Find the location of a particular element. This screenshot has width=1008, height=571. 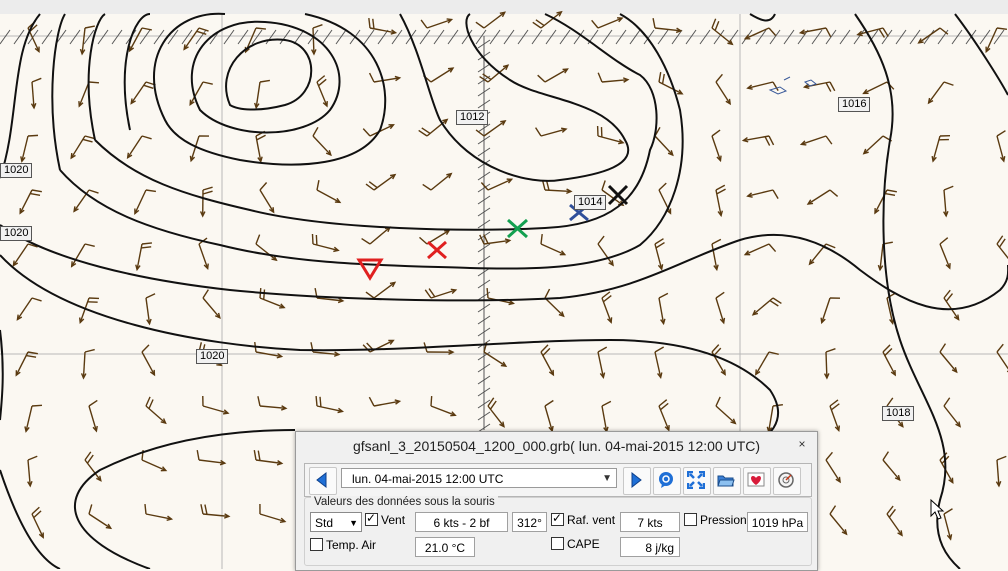

fullscreen-button is located at coordinates (697, 481).